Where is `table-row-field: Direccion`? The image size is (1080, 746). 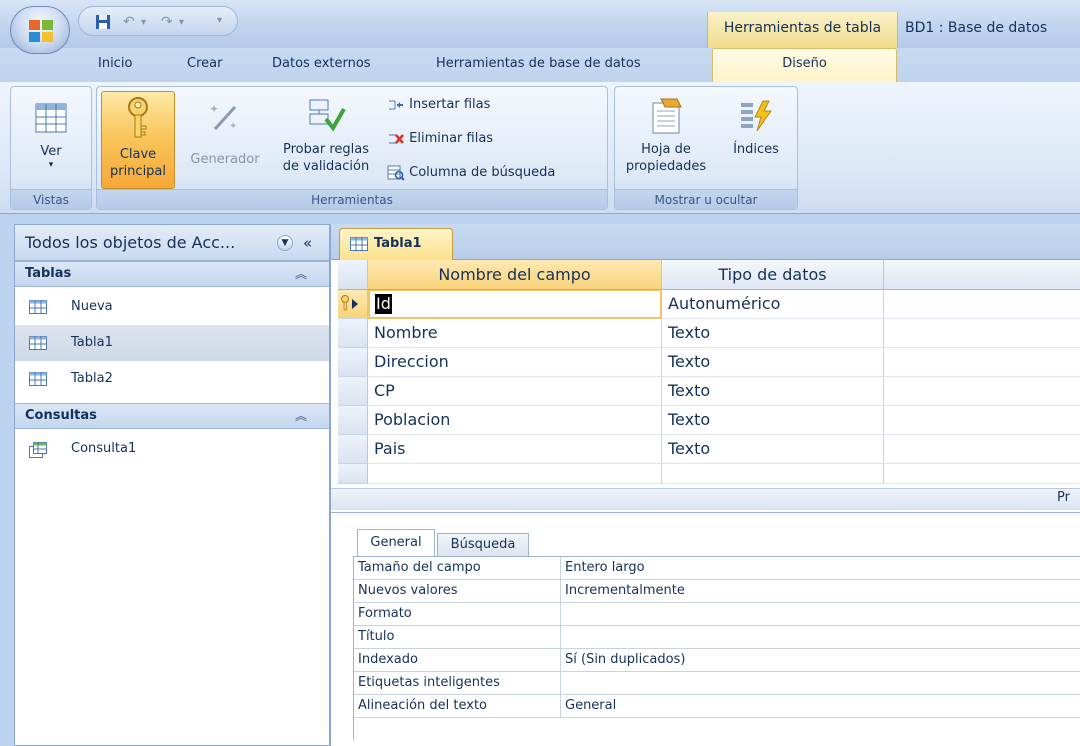 table-row-field: Direccion is located at coordinates (515, 362).